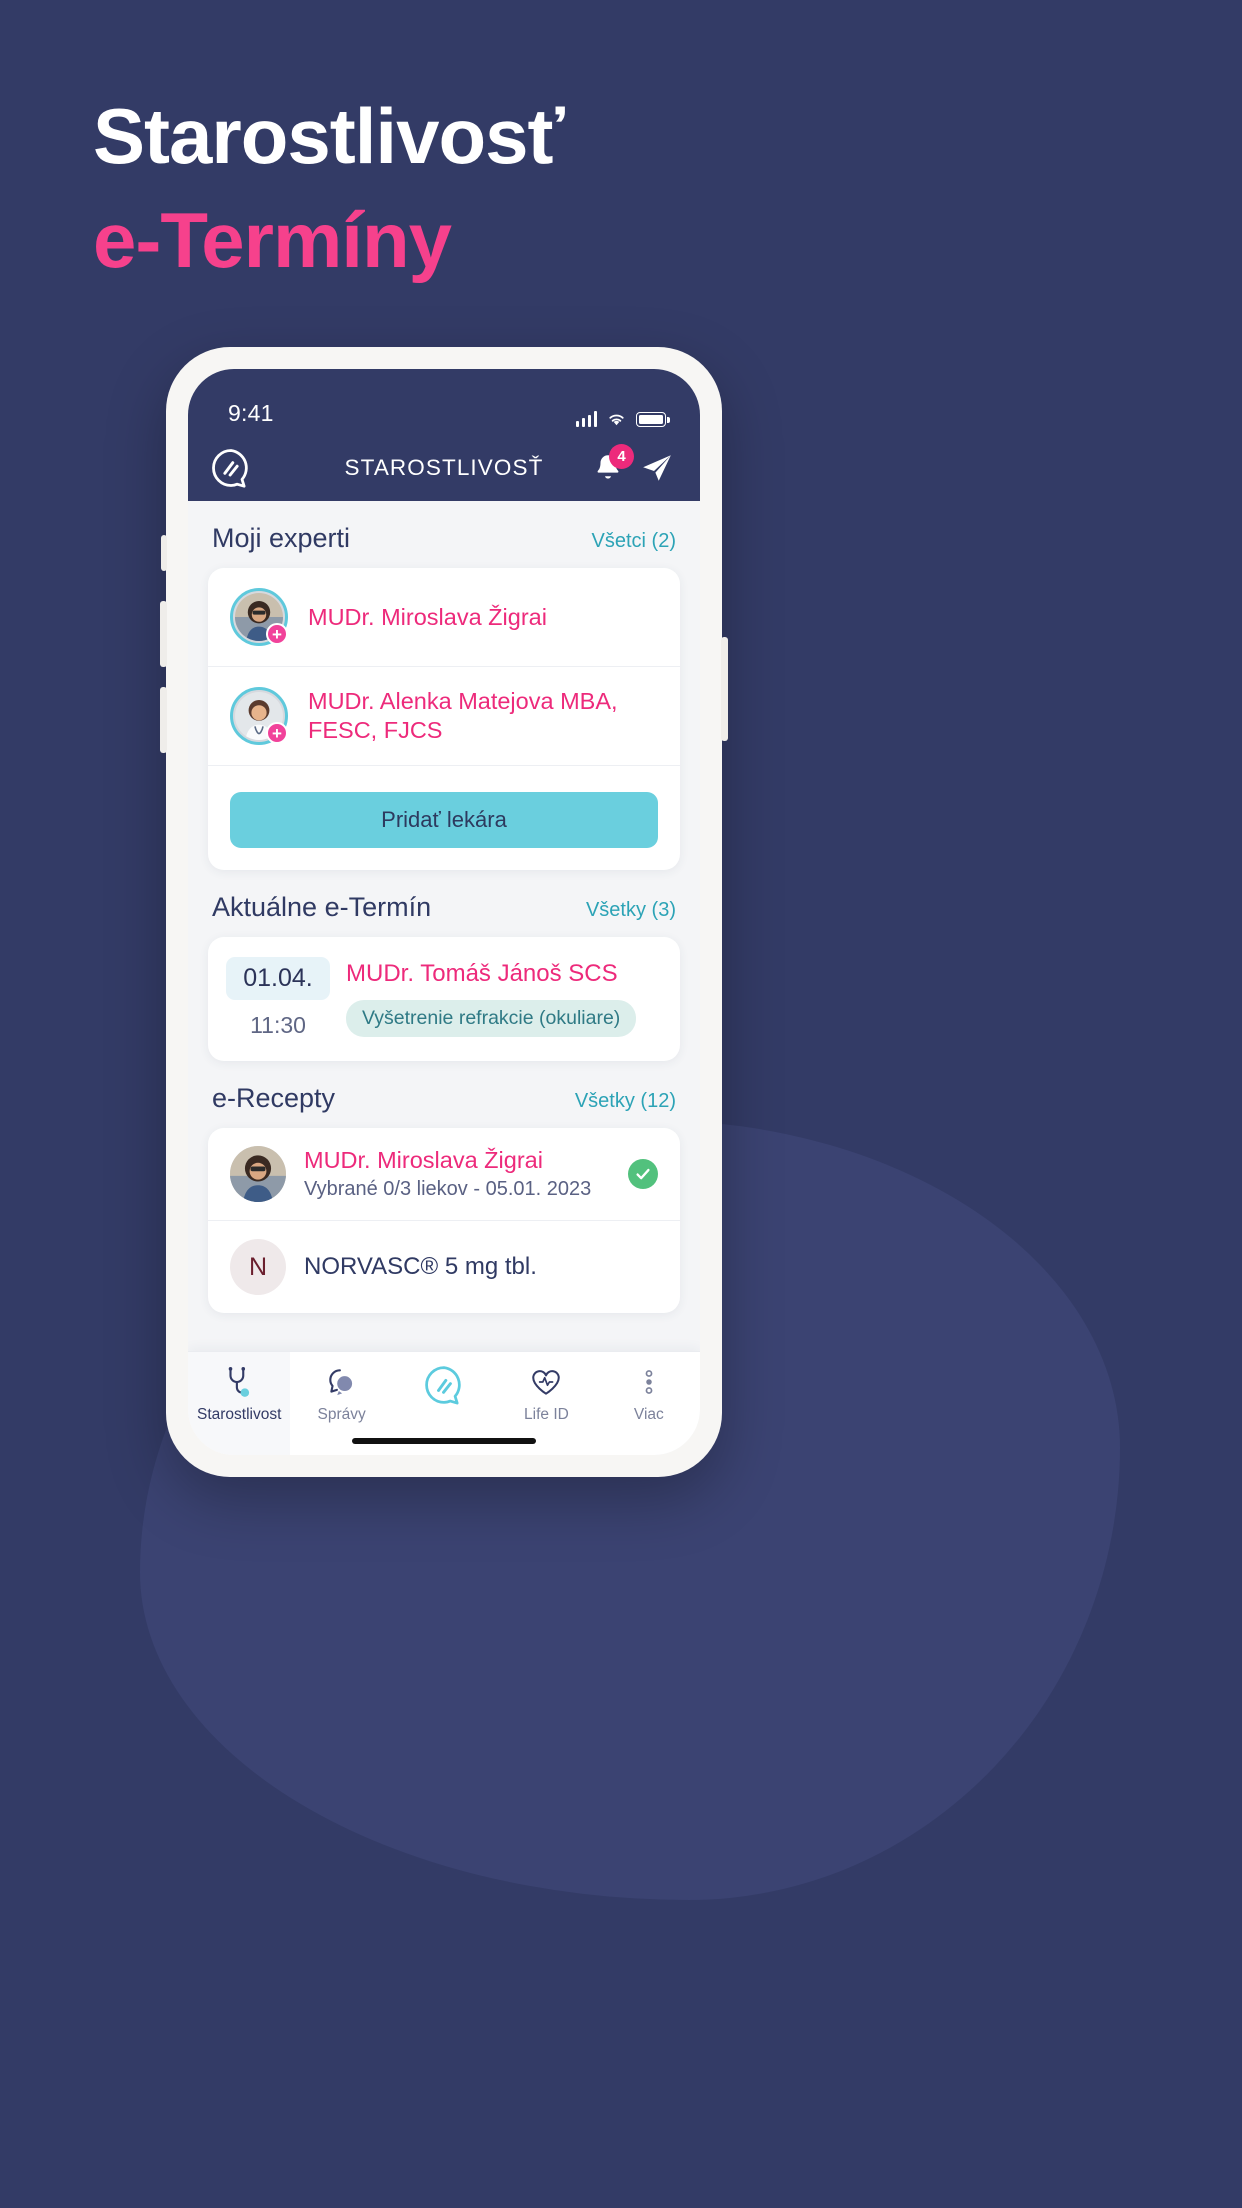 The width and height of the screenshot is (1242, 2208). Describe the element at coordinates (278, 978) in the screenshot. I see `appointment-date: 01.04.` at that location.